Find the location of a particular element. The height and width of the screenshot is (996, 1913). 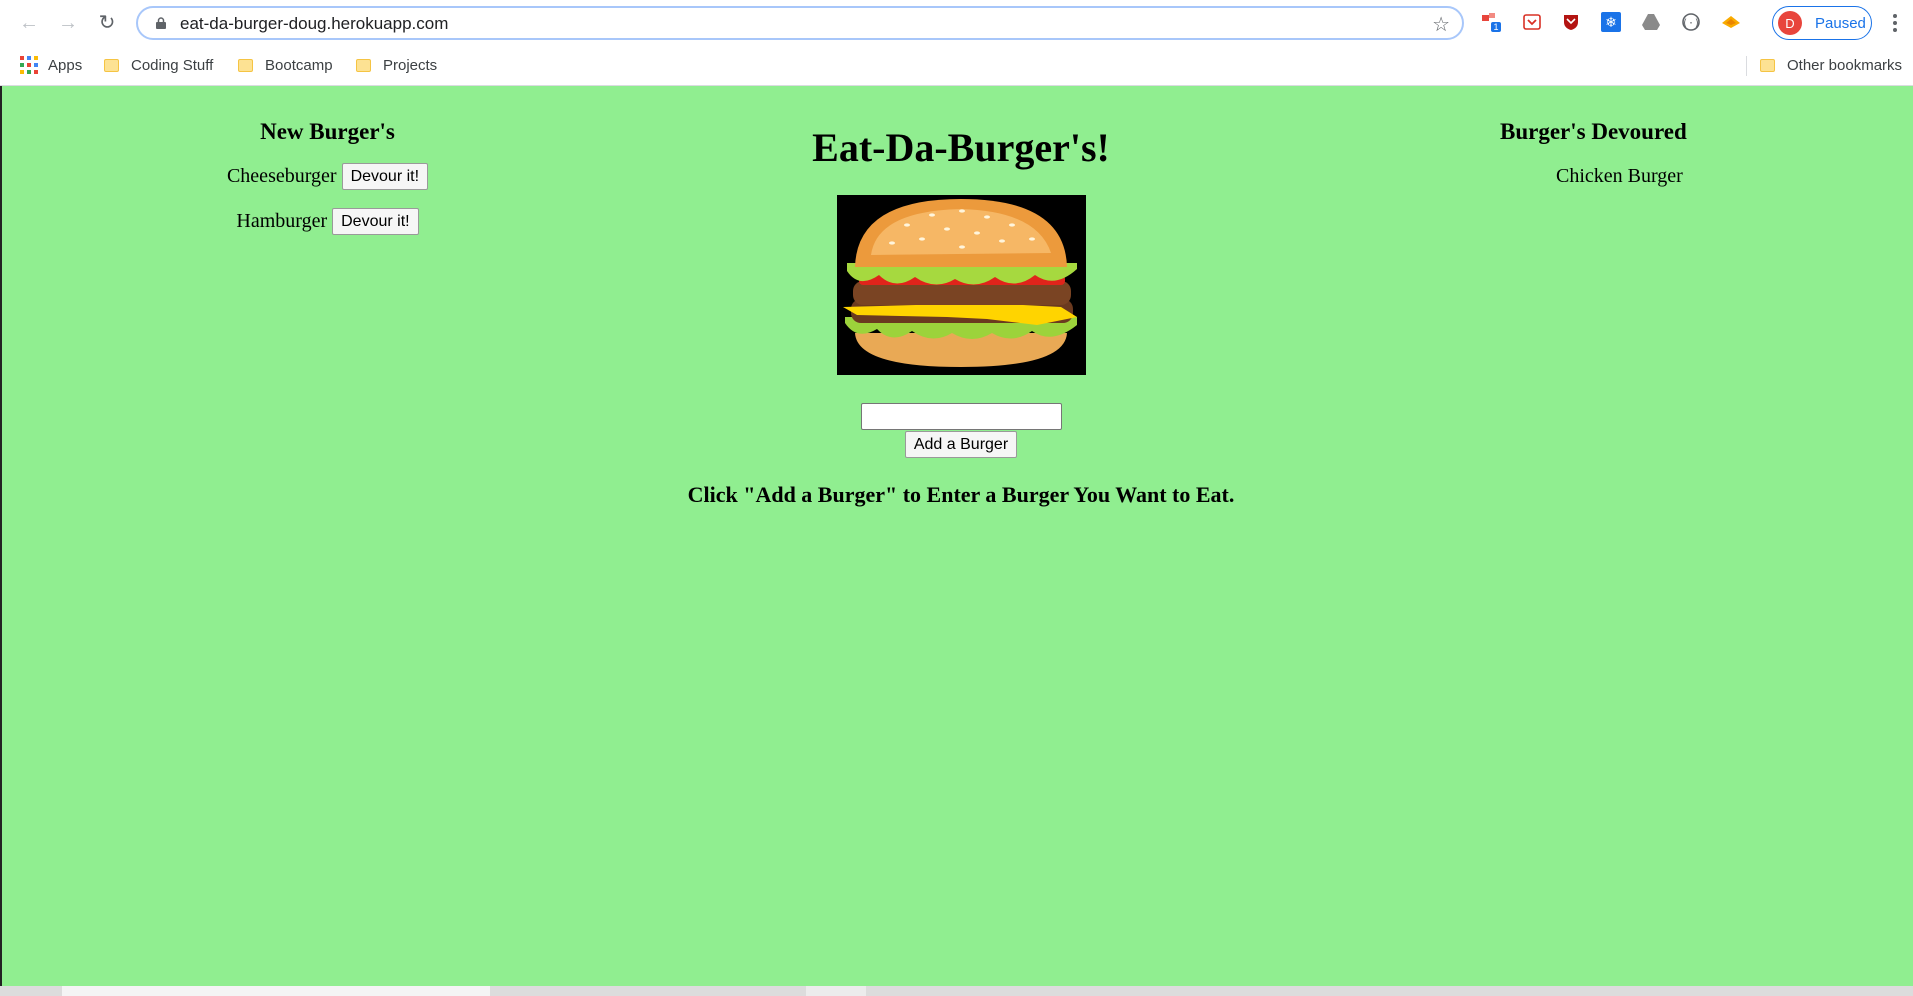

address-bar: eat-da-burger-doug.herokuapp.com ☆ is located at coordinates (800, 23).